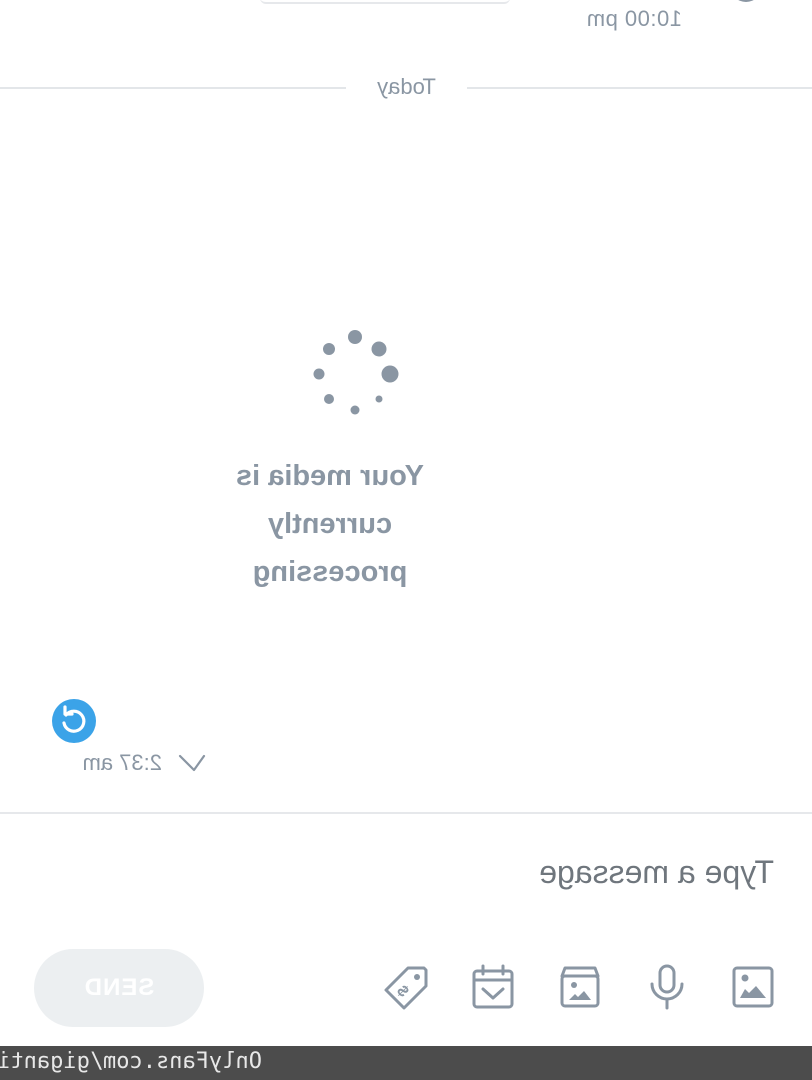  Describe the element at coordinates (192, 764) in the screenshot. I see `check-icon` at that location.